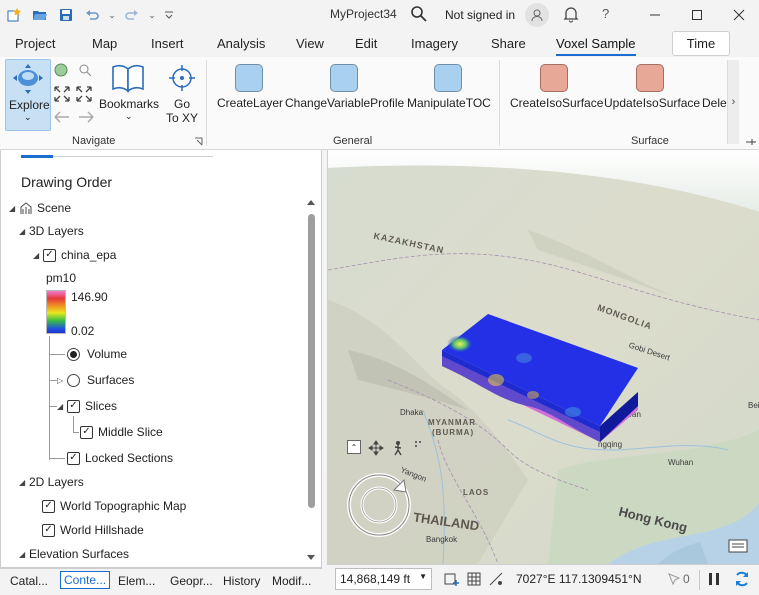 This screenshot has width=759, height=595. I want to click on pause-drawing-icon, so click(714, 579).